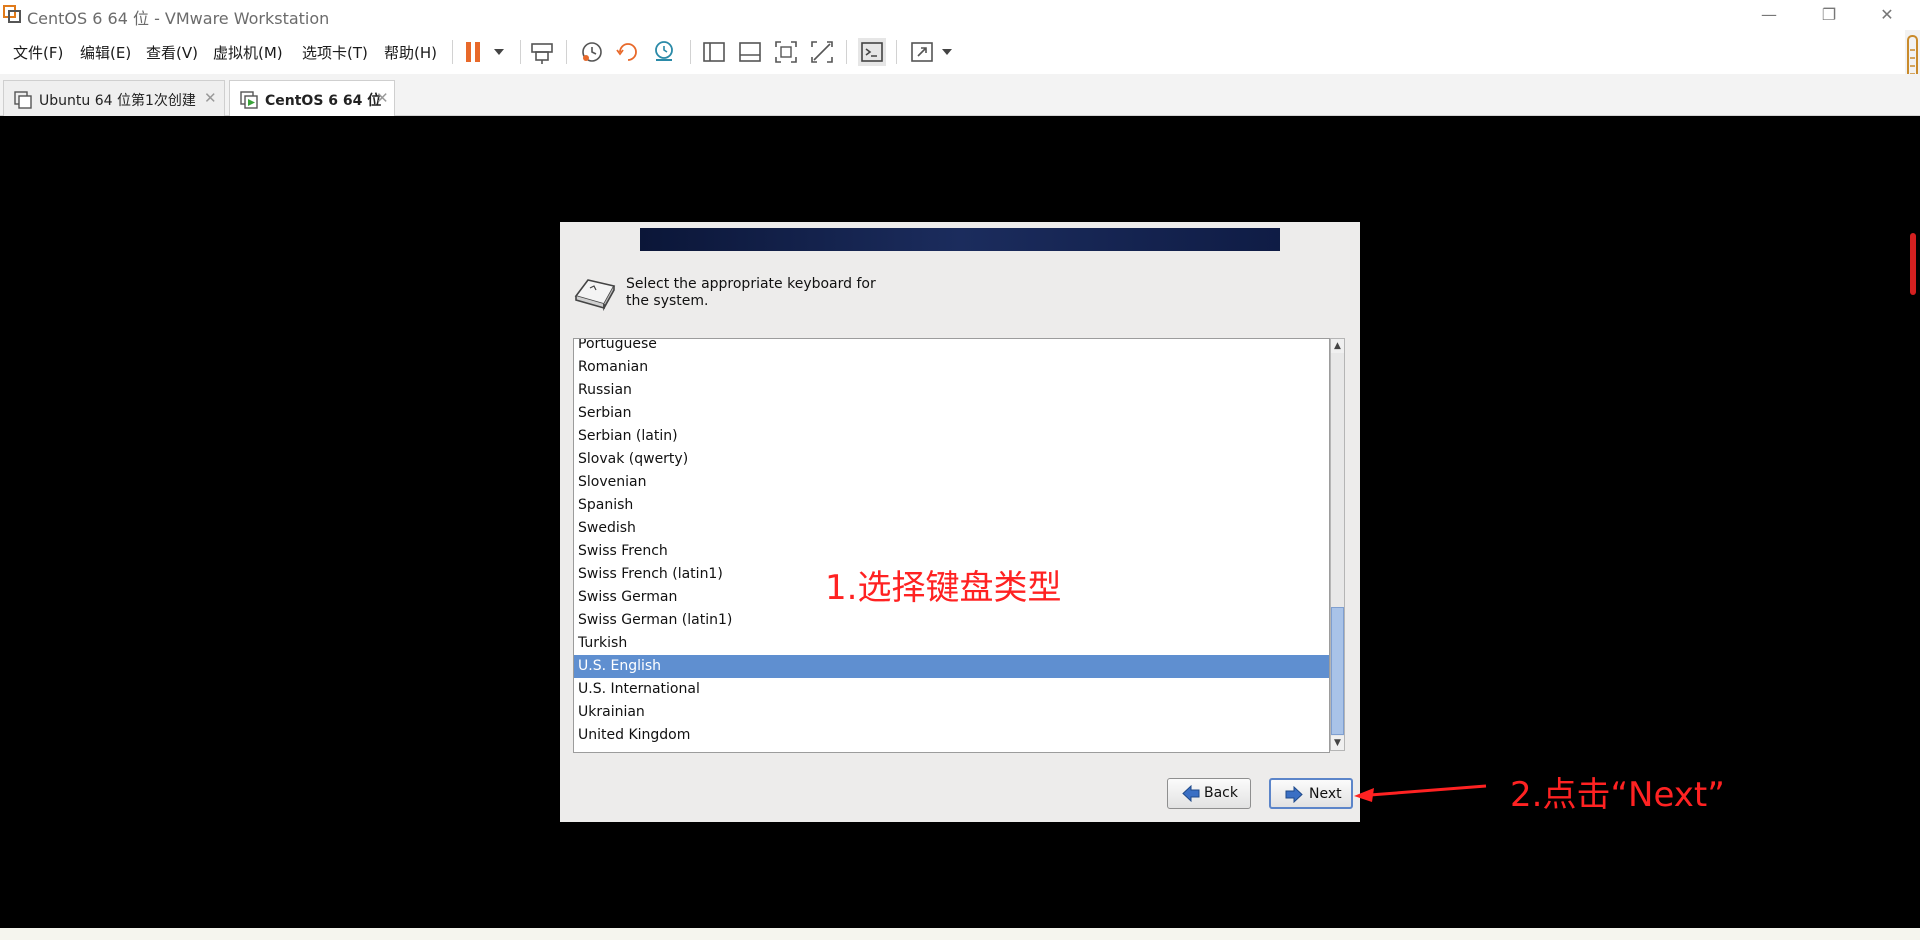  What do you see at coordinates (249, 100) in the screenshot?
I see `vm-running-tab-icon` at bounding box center [249, 100].